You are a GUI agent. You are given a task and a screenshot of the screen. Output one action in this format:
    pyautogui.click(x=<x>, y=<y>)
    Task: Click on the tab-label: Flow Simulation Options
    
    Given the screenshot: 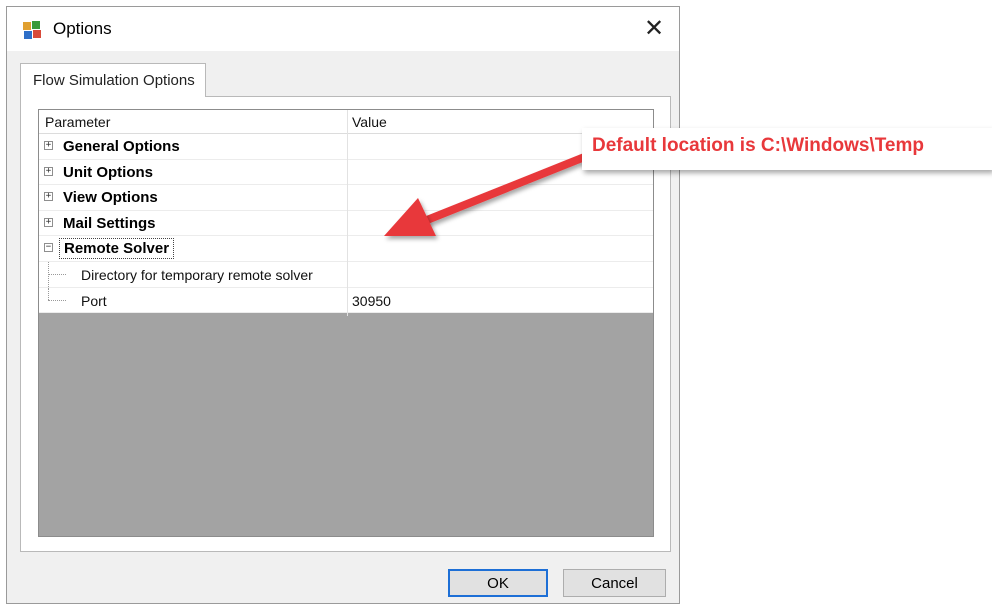 What is the action you would take?
    pyautogui.click(x=114, y=80)
    